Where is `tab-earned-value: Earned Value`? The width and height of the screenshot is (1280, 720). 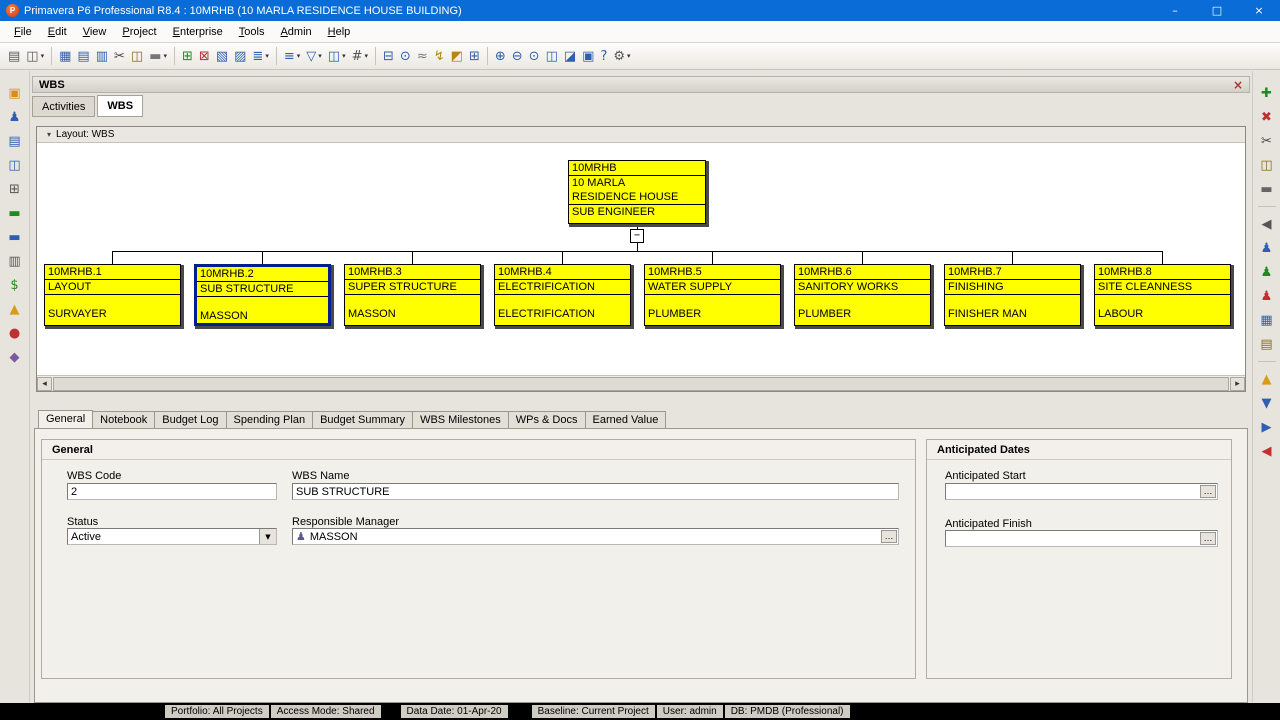
tab-earned-value: Earned Value is located at coordinates (625, 420).